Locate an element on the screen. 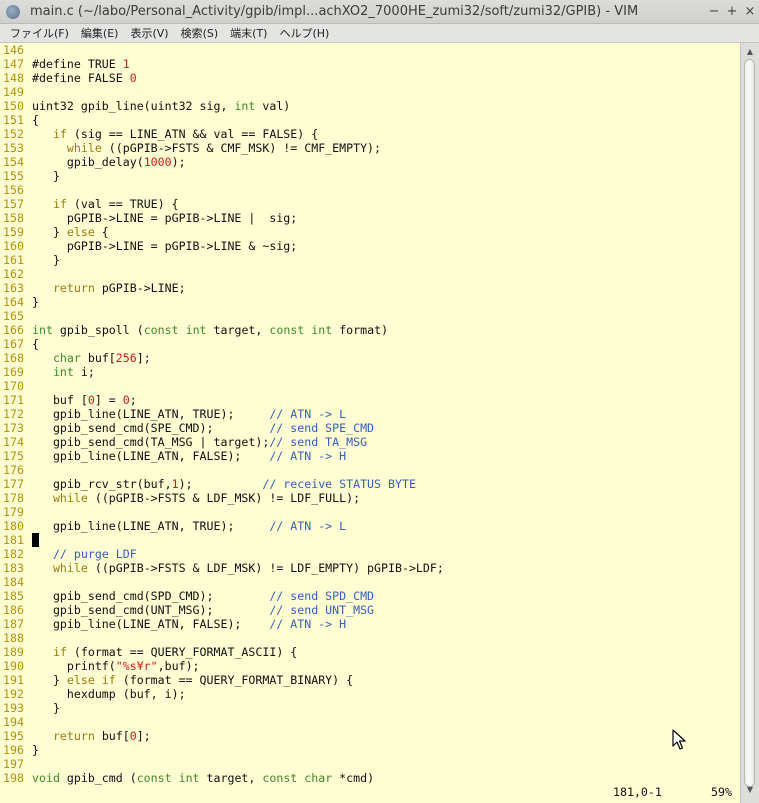  code-token: return is located at coordinates (73, 736).